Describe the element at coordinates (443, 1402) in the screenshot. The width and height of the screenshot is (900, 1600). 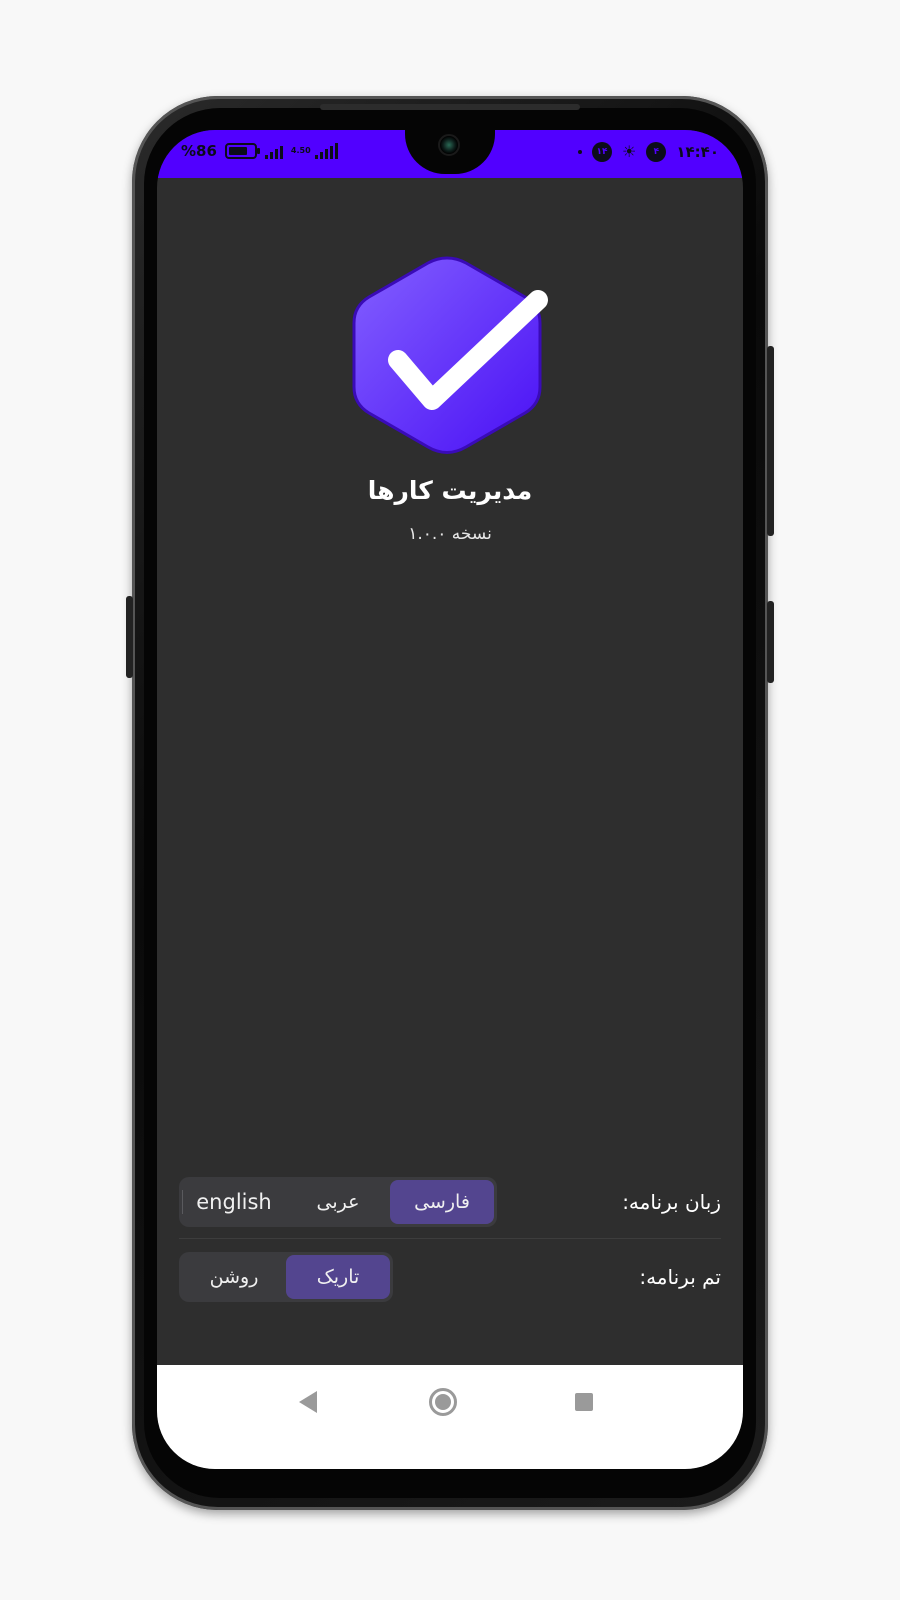
I see `home-icon` at that location.